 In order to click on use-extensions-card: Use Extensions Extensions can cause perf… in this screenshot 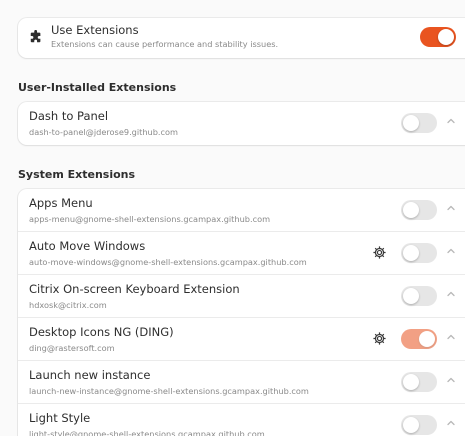, I will do `click(241, 38)`.